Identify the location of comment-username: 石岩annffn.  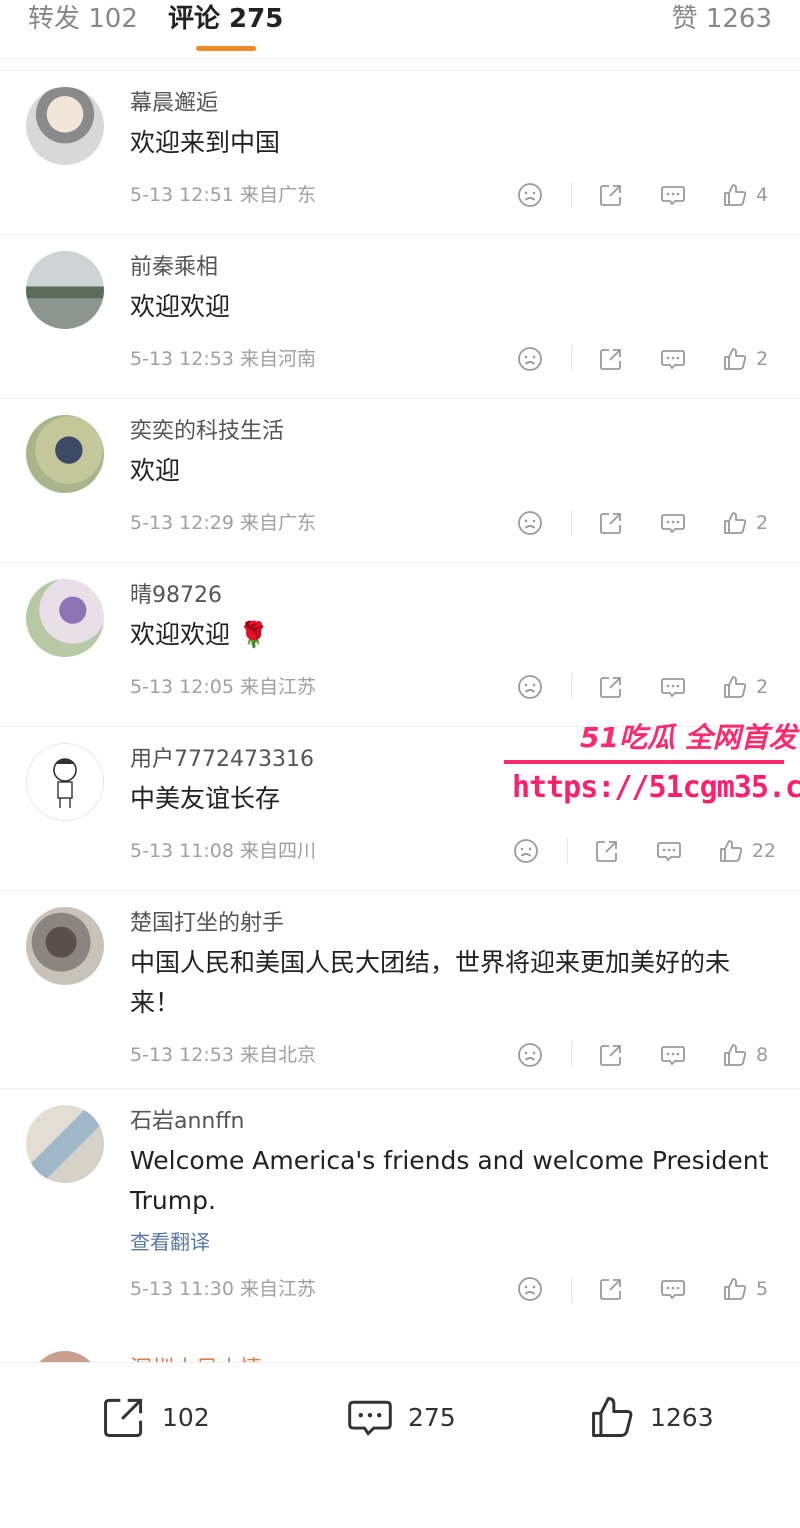
(465, 1113).